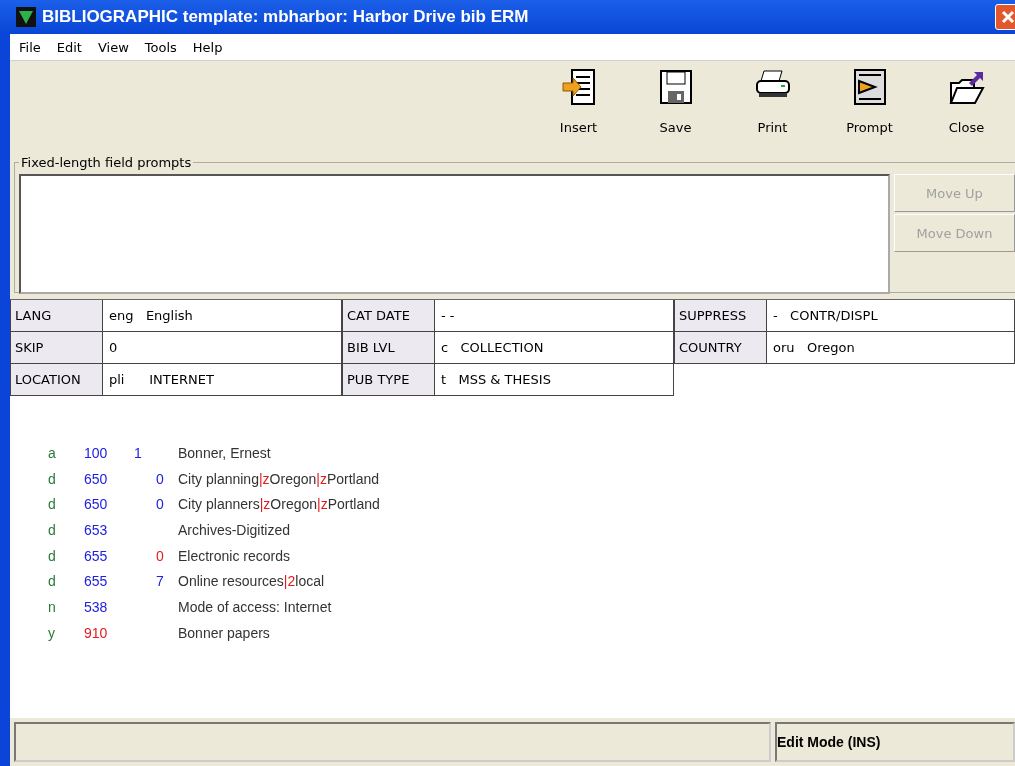  What do you see at coordinates (56, 316) in the screenshot?
I see `fixed-field-label: LANG` at bounding box center [56, 316].